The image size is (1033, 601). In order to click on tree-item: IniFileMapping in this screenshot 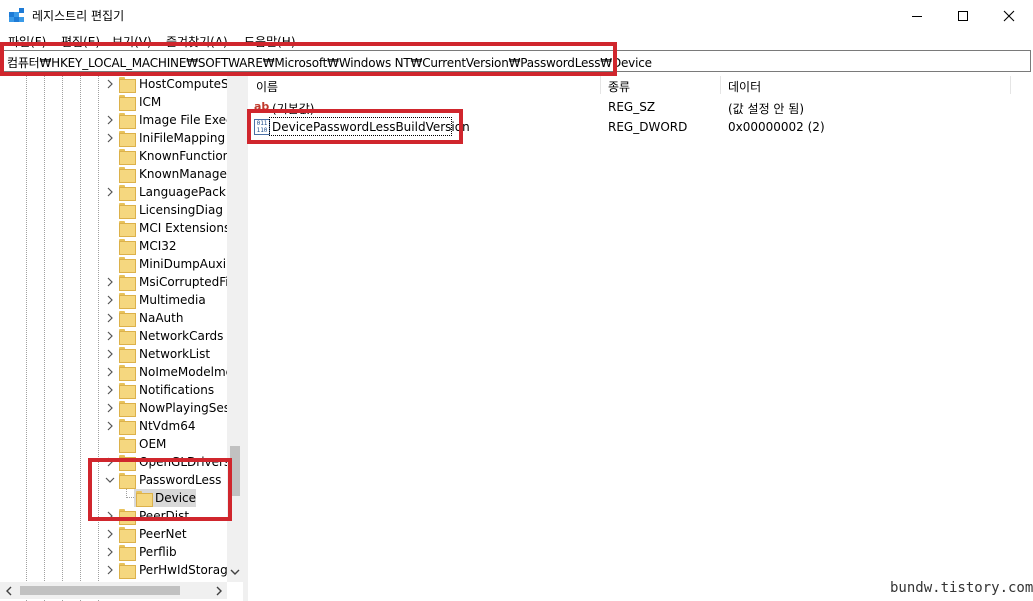, I will do `click(113, 138)`.